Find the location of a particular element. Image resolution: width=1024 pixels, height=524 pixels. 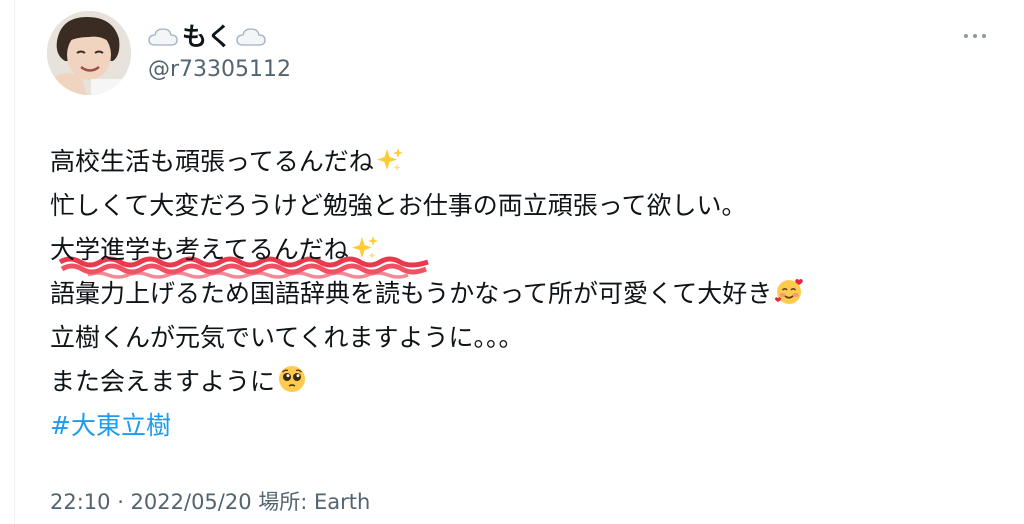

tweet-line: 高校生活も頑張ってるんだね is located at coordinates (520, 162).